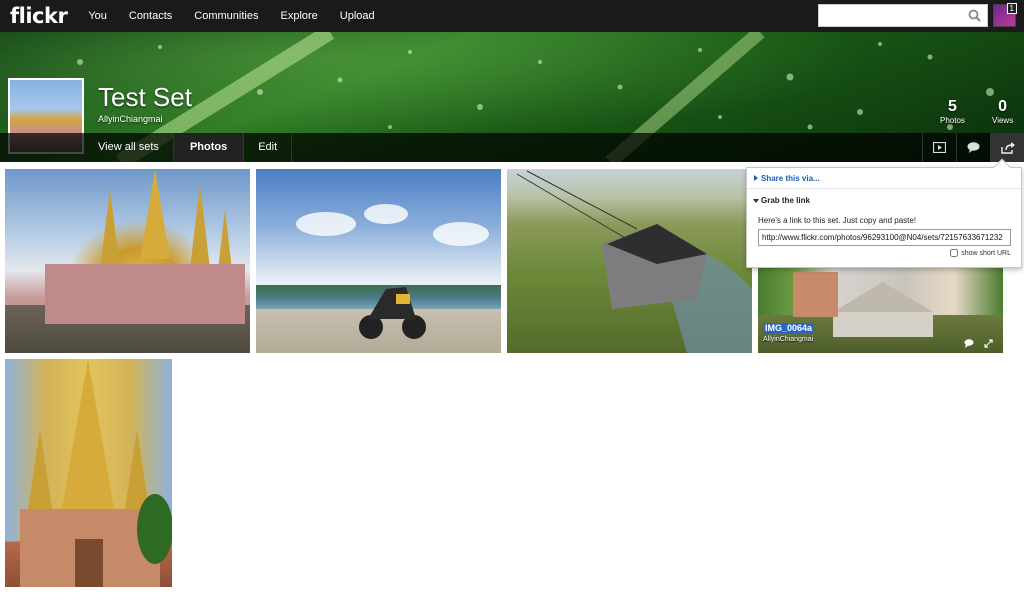 Image resolution: width=1024 pixels, height=610 pixels. I want to click on slideshow-button, so click(939, 147).